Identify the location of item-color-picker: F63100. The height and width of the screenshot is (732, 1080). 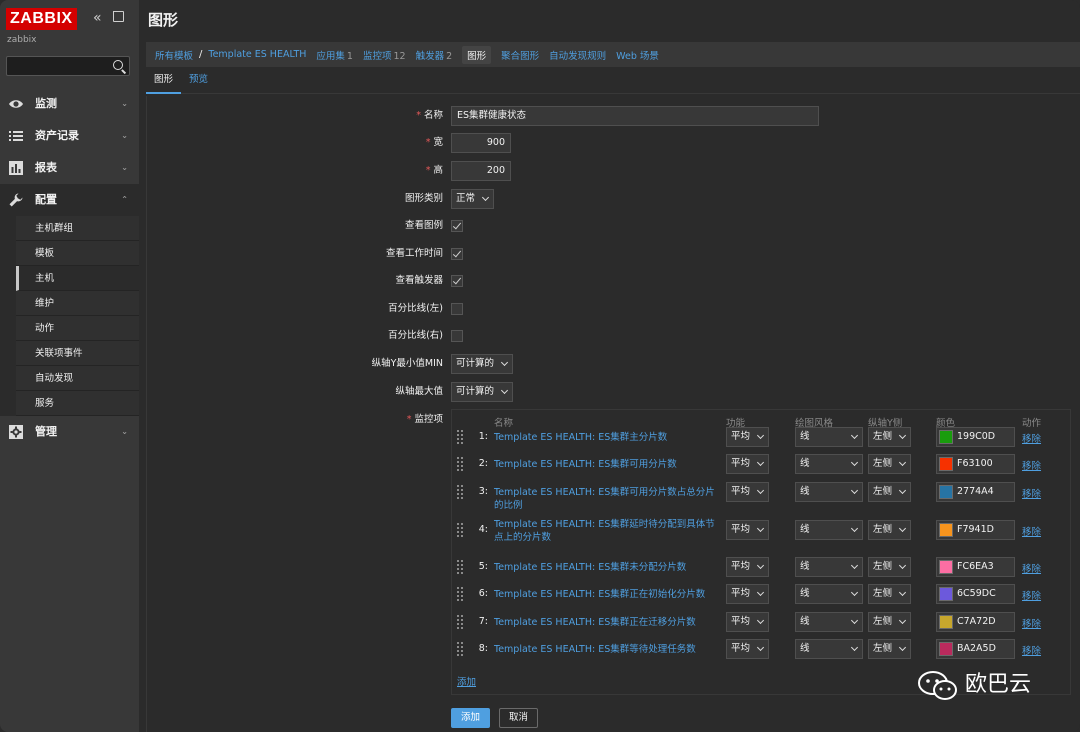
(975, 464).